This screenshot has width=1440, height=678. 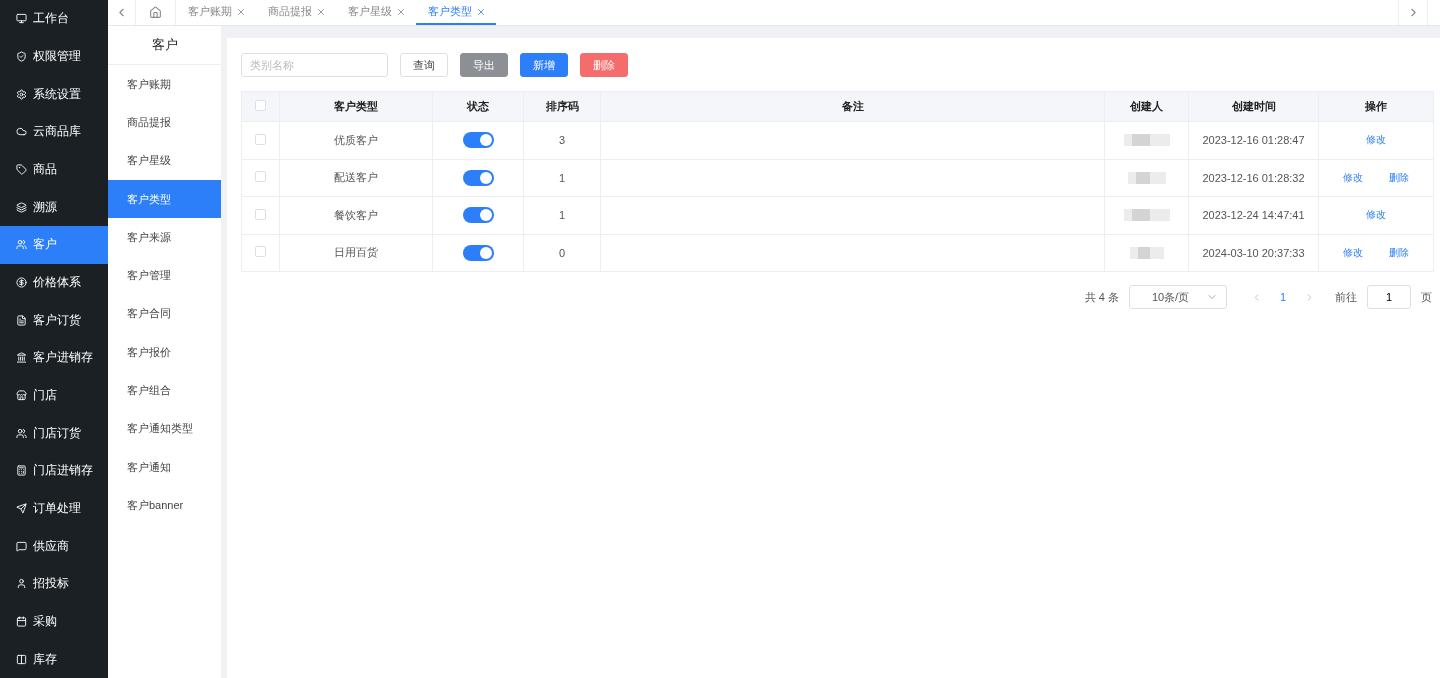 I want to click on cloud-icon, so click(x=21, y=132).